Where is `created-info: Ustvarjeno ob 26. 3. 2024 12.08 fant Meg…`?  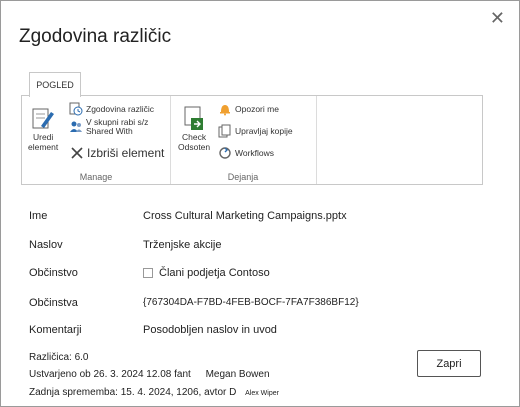 created-info: Ustvarjeno ob 26. 3. 2024 12.08 fant Meg… is located at coordinates (149, 374).